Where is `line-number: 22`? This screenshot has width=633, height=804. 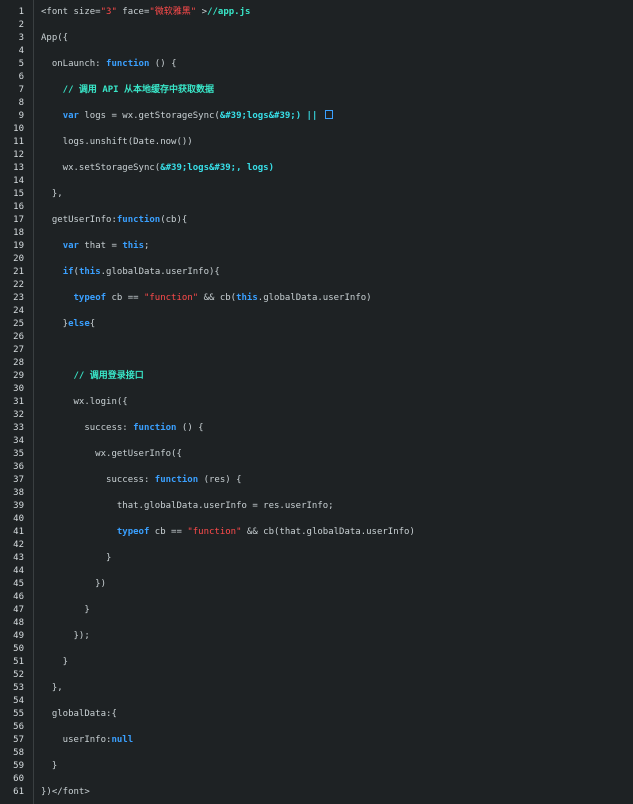 line-number: 22 is located at coordinates (18, 285).